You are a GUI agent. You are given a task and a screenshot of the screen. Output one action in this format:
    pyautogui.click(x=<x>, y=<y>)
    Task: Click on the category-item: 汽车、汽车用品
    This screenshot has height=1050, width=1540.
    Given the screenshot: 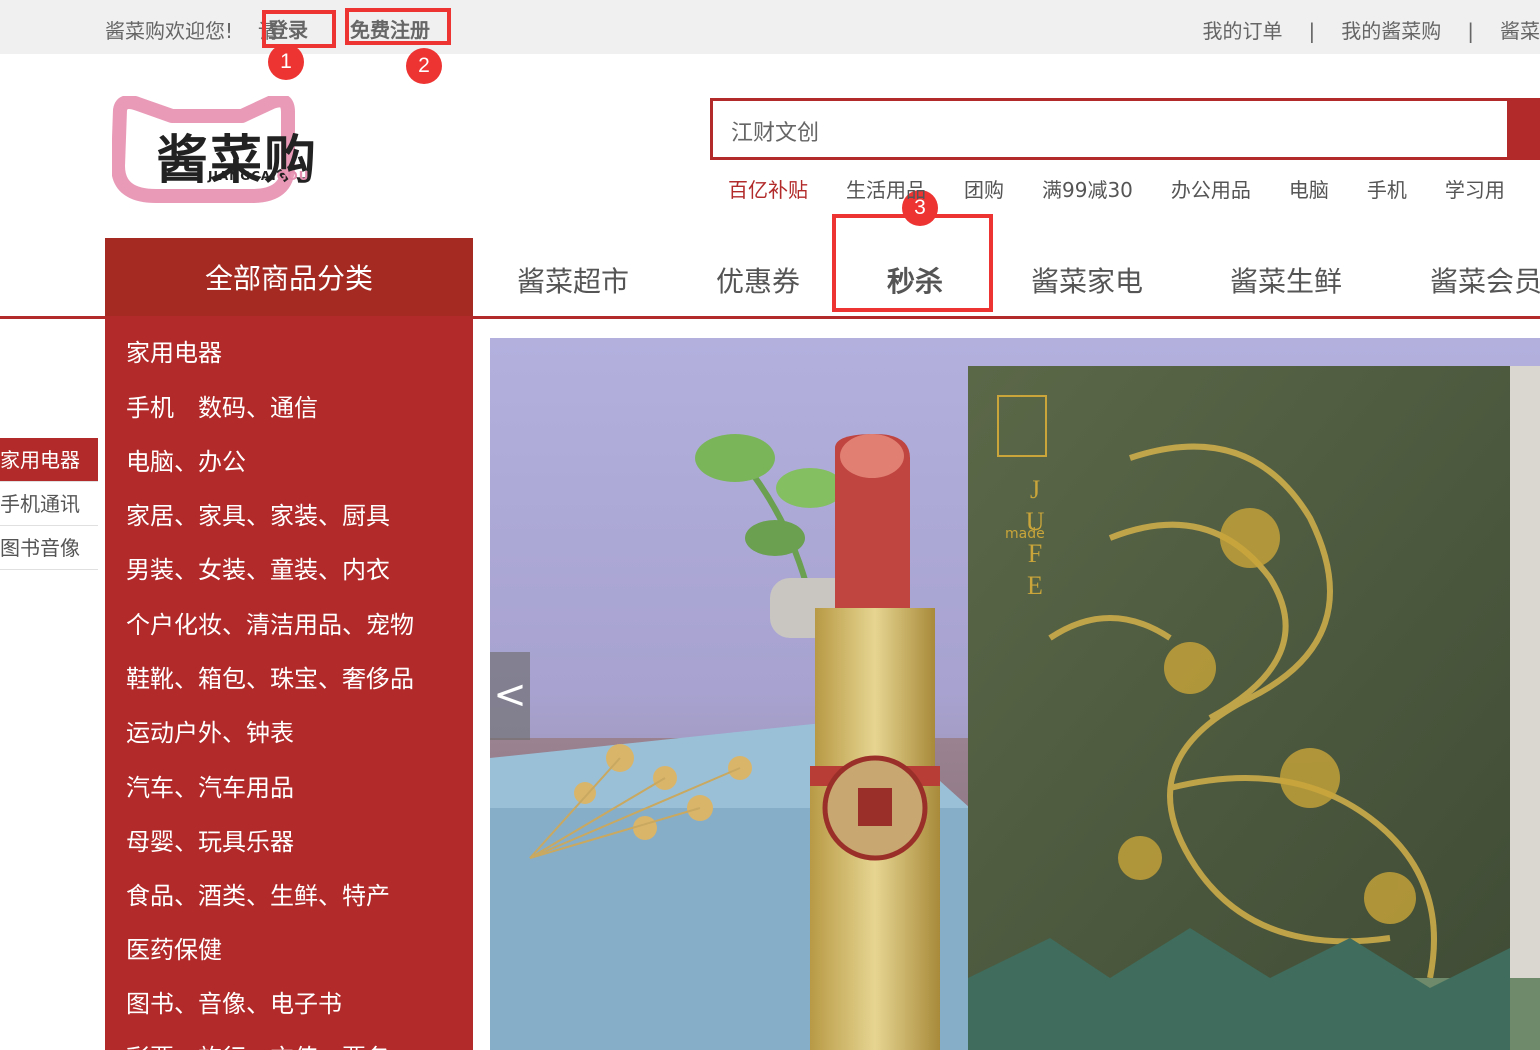 What is the action you would take?
    pyautogui.click(x=210, y=785)
    